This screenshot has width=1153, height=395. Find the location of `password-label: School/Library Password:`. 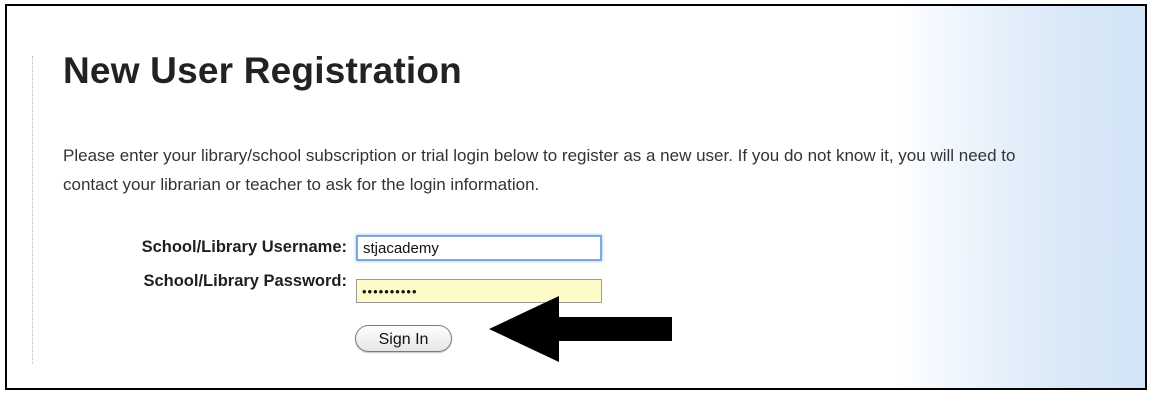

password-label: School/Library Password: is located at coordinates (245, 281).